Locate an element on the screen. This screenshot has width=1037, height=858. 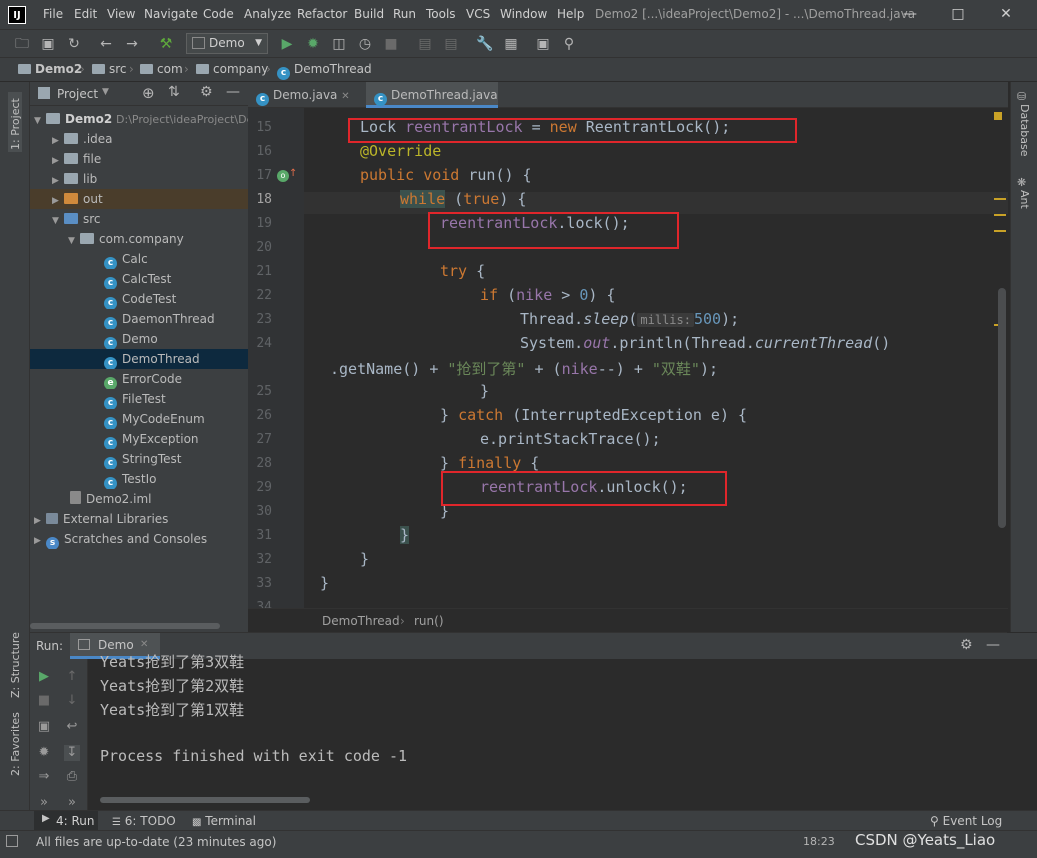
project-tool-button: 1: Project is located at coordinates (15, 122).